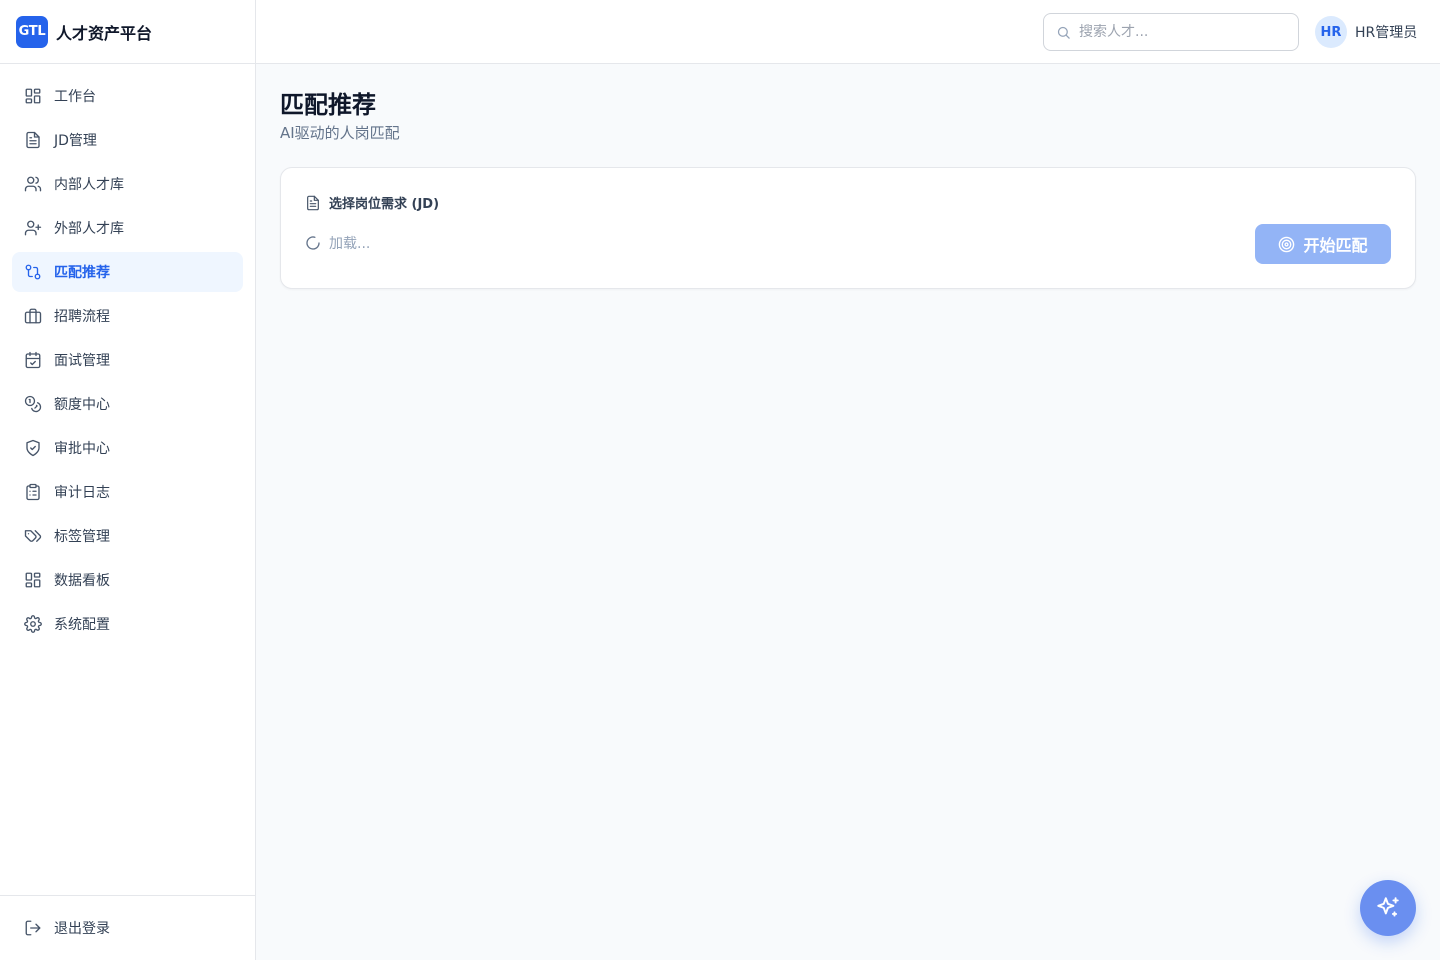 Image resolution: width=1440 pixels, height=960 pixels. Describe the element at coordinates (75, 141) in the screenshot. I see `sidebar-item-label: JD管理` at that location.